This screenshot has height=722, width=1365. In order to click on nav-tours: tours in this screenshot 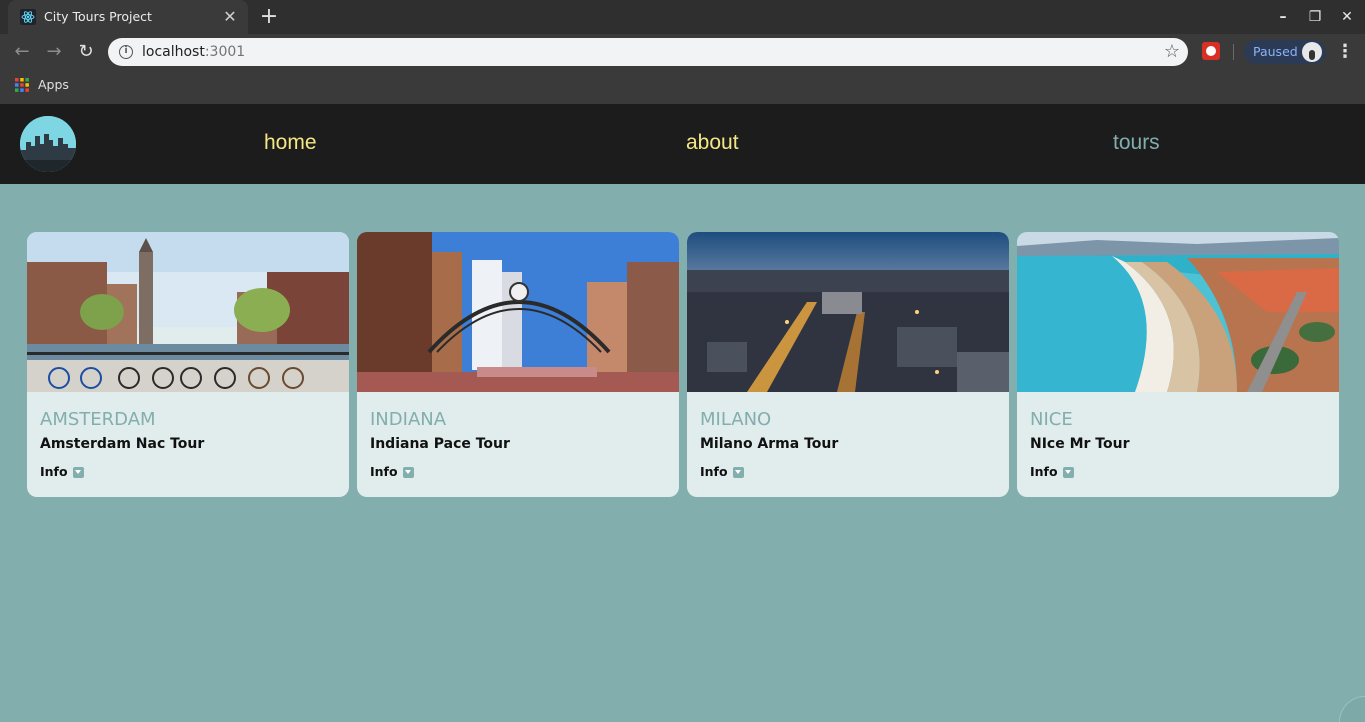, I will do `click(1136, 143)`.